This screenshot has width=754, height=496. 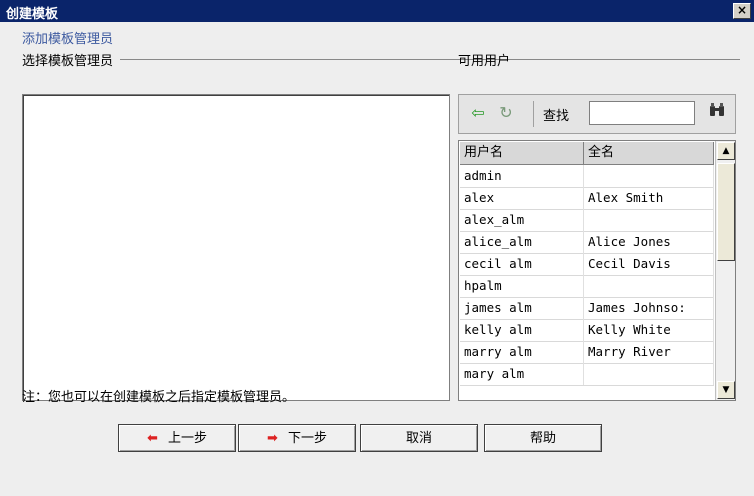 What do you see at coordinates (522, 176) in the screenshot?
I see `username-cell: admin` at bounding box center [522, 176].